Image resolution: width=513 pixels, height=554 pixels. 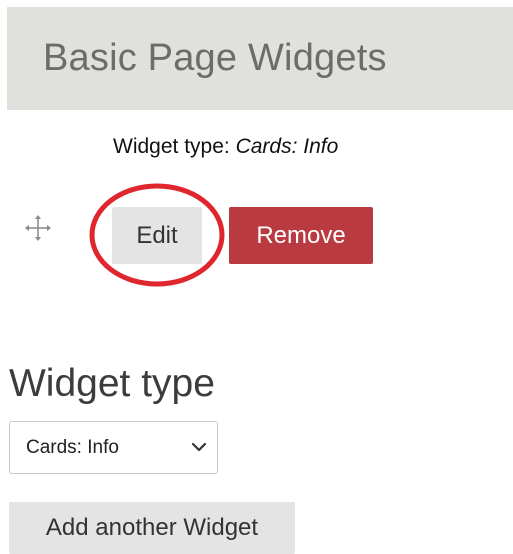 What do you see at coordinates (152, 528) in the screenshot?
I see `add-another-widget-button: Add another Widget` at bounding box center [152, 528].